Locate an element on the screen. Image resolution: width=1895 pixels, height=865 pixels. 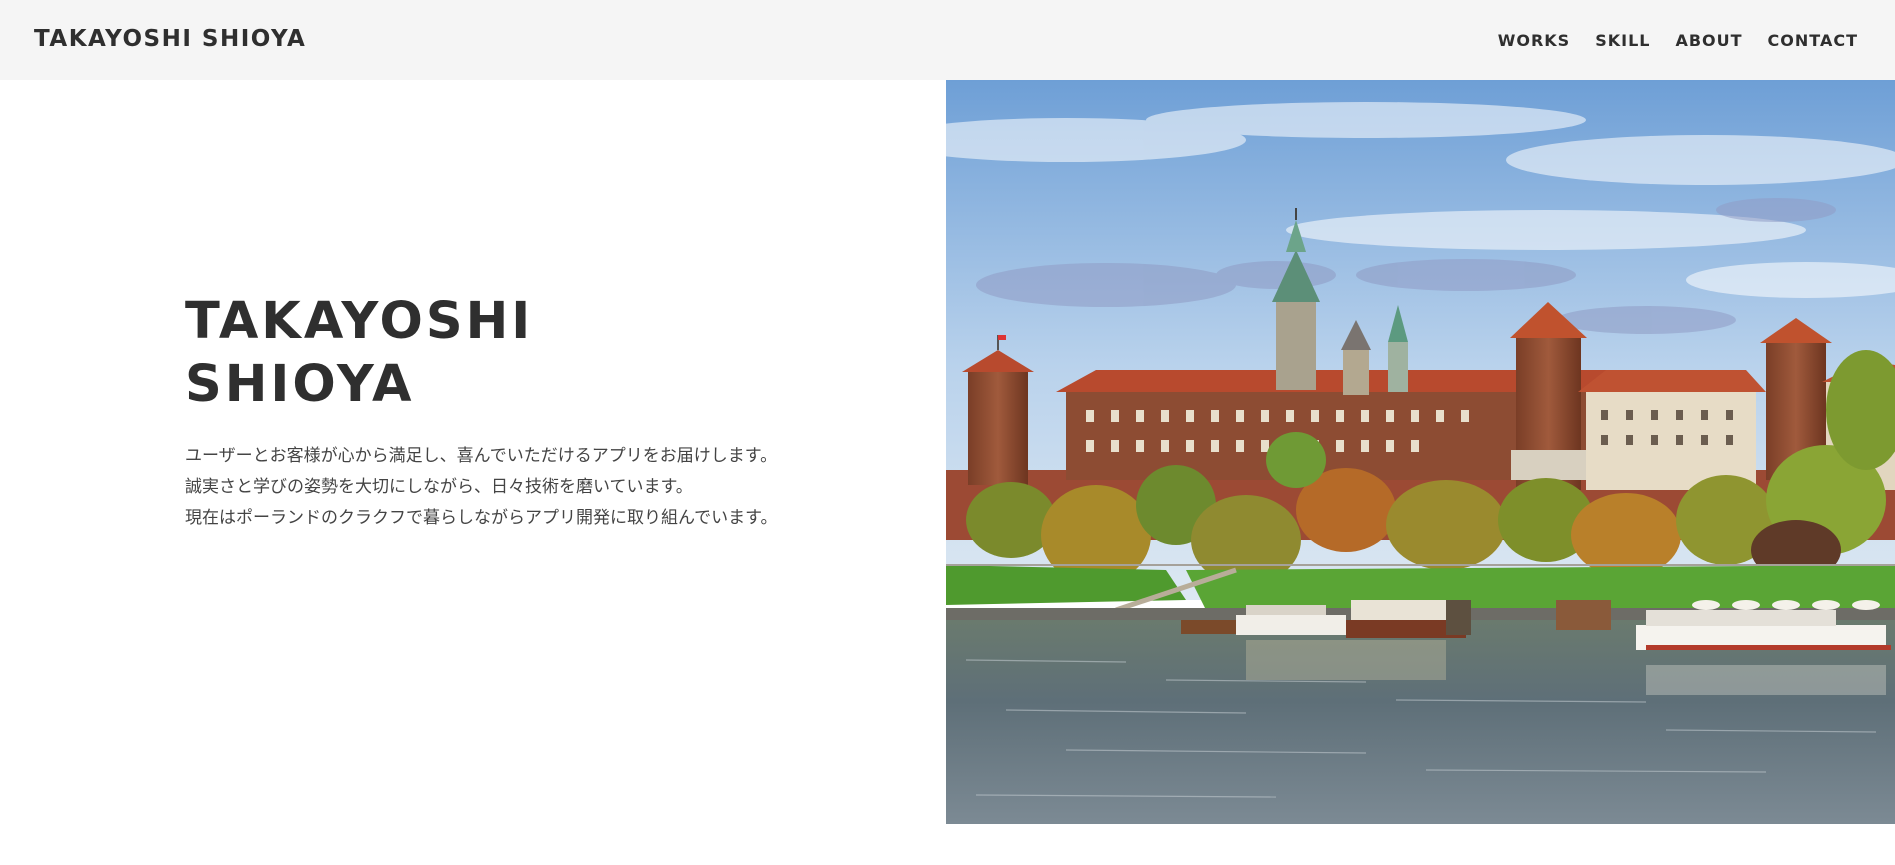
nav-about: ABOUT is located at coordinates (1708, 40).